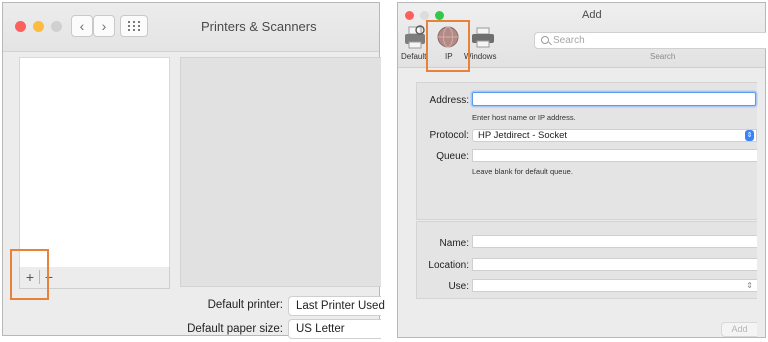  I want to click on chevron-right-icon: ›, so click(104, 26).